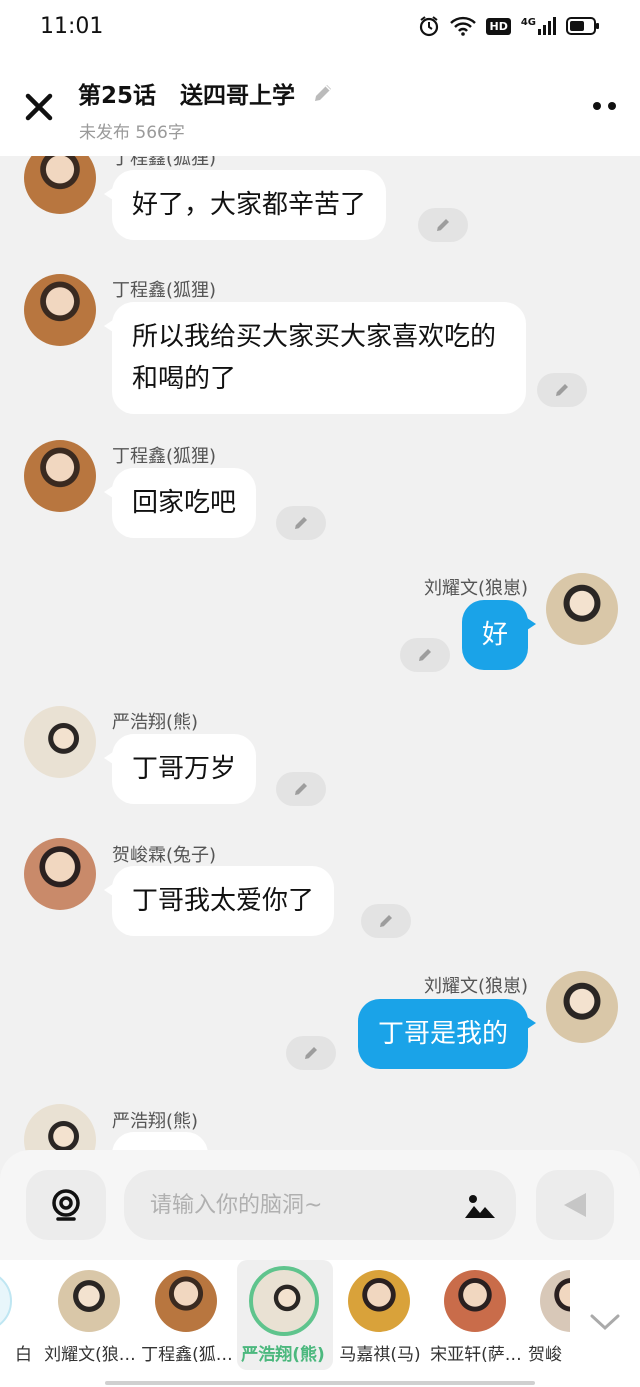  What do you see at coordinates (463, 26) in the screenshot?
I see `wifi-icon` at bounding box center [463, 26].